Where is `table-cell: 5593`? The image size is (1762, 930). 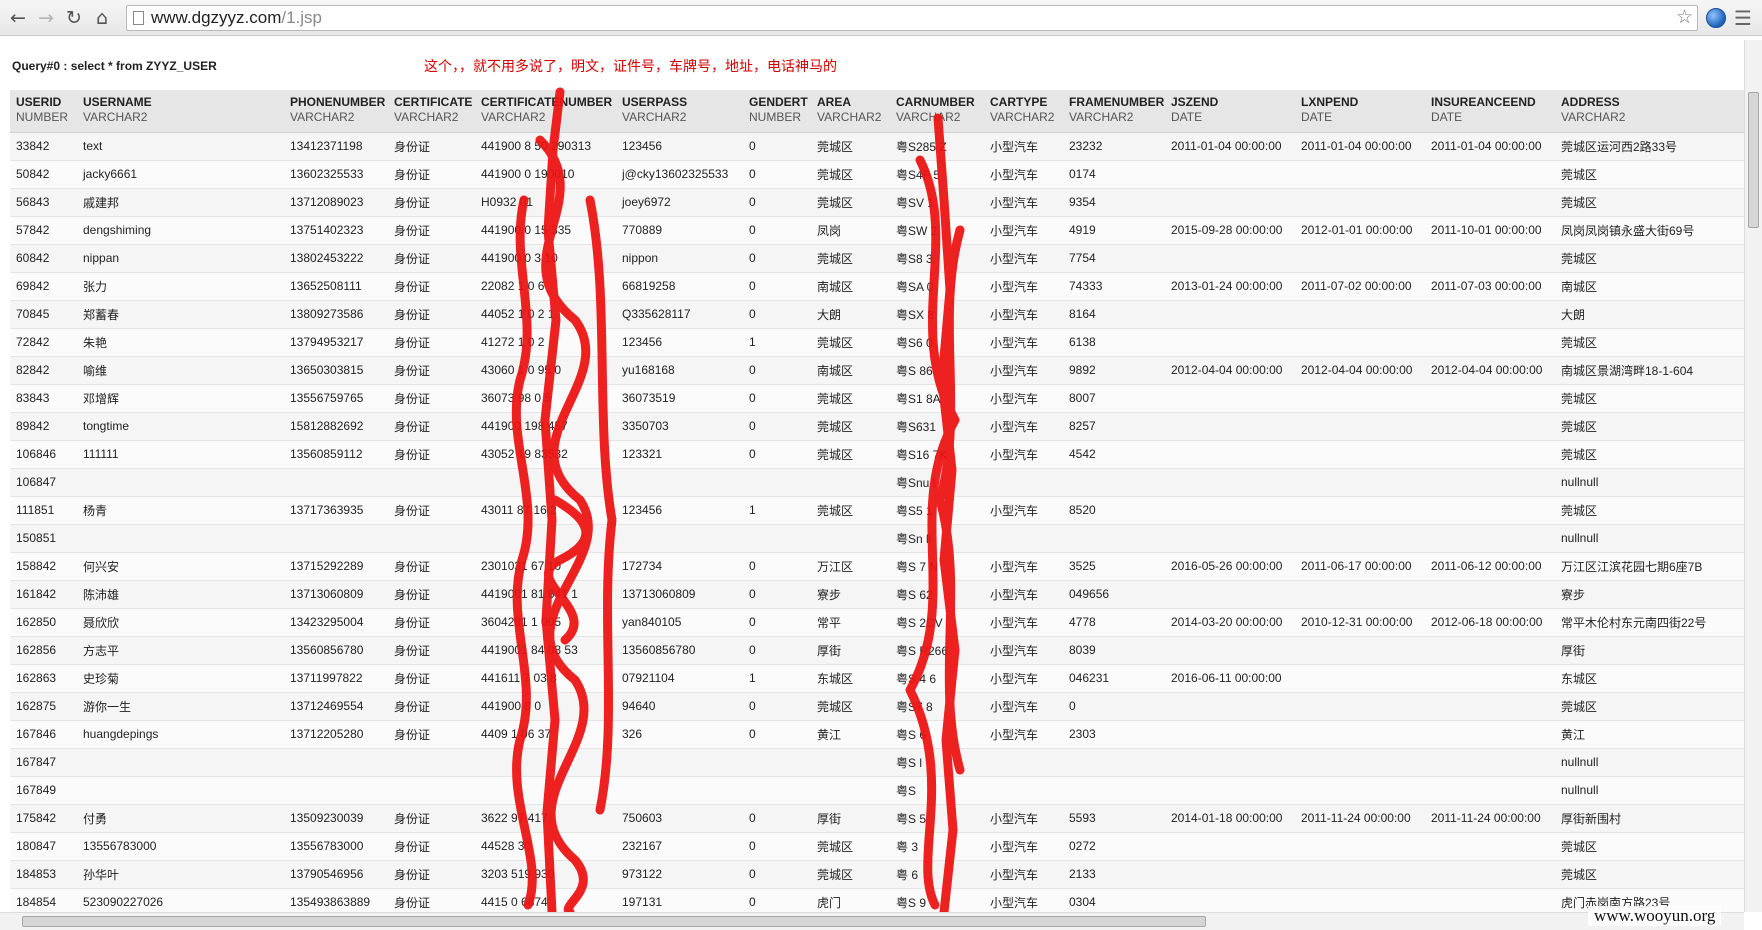 table-cell: 5593 is located at coordinates (1114, 818).